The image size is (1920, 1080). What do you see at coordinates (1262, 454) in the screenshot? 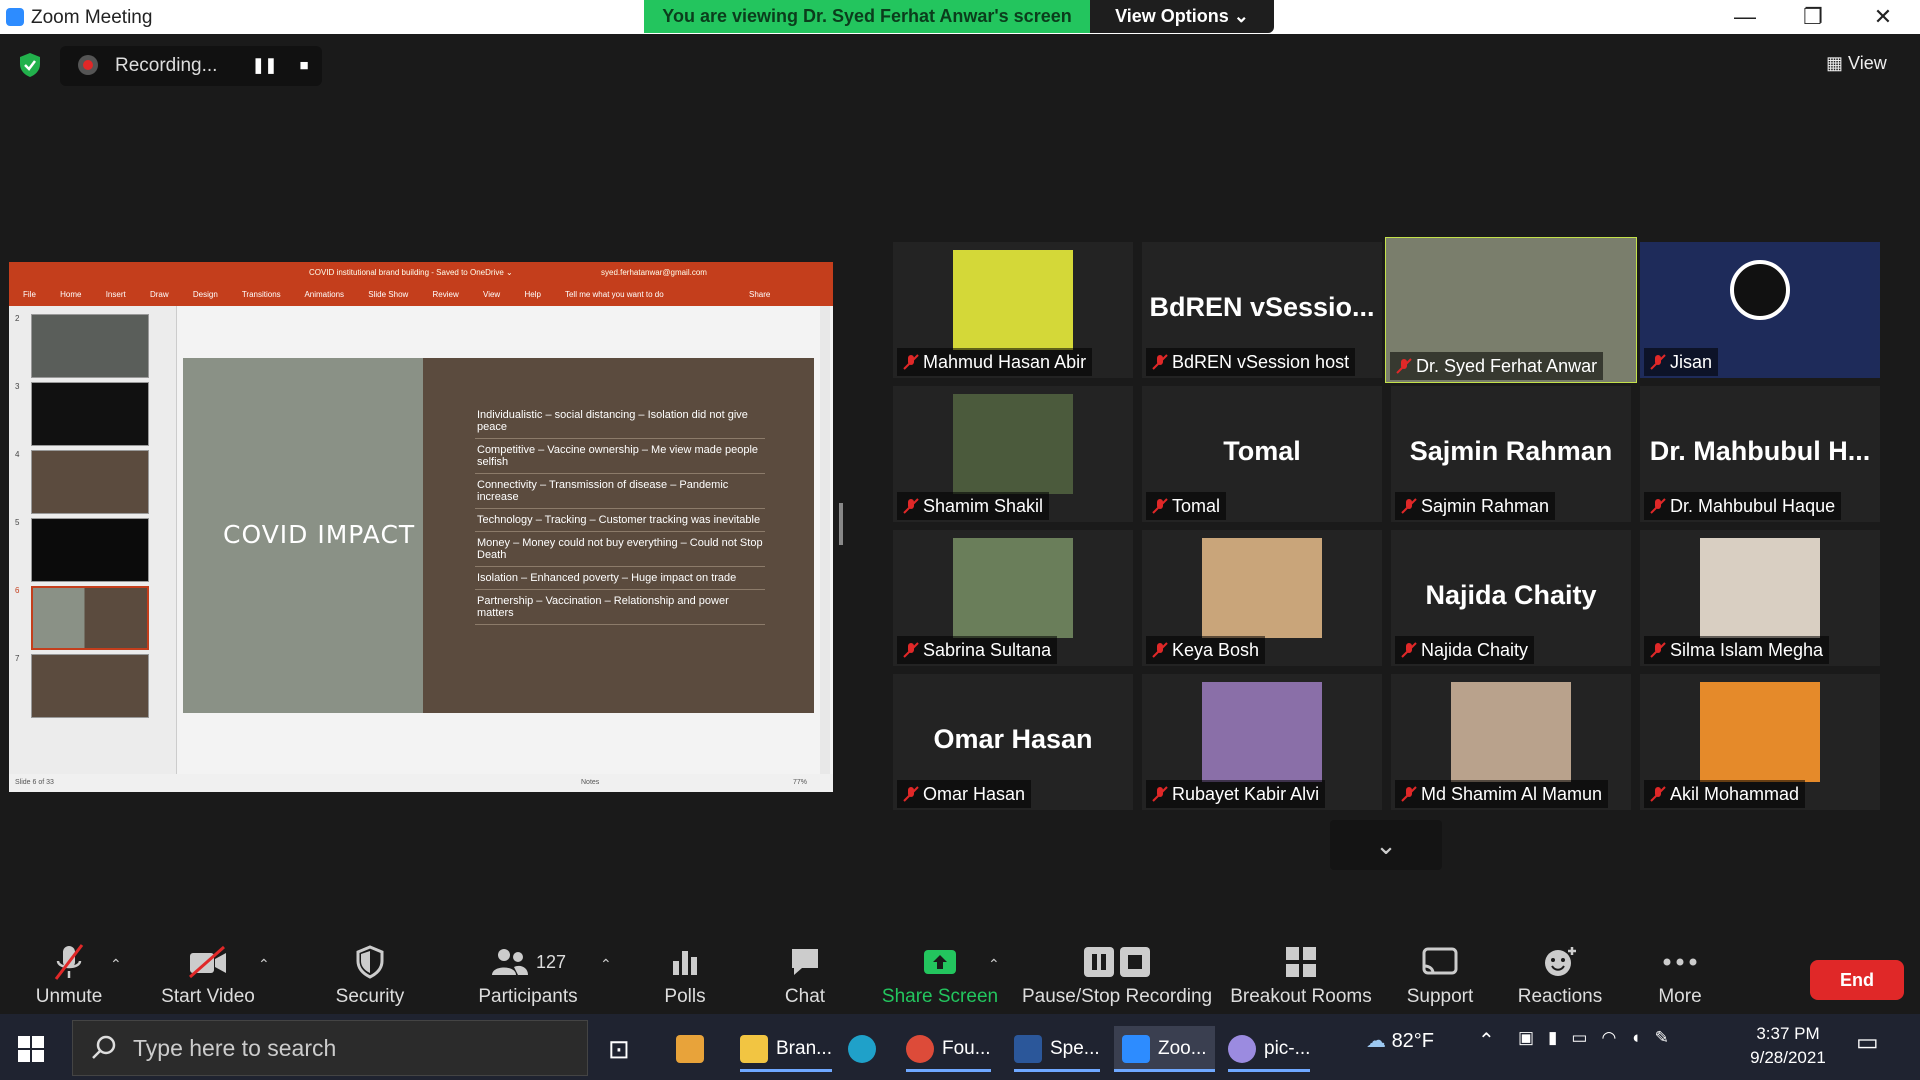
I see `participant-tile: Tomal Tomal` at bounding box center [1262, 454].